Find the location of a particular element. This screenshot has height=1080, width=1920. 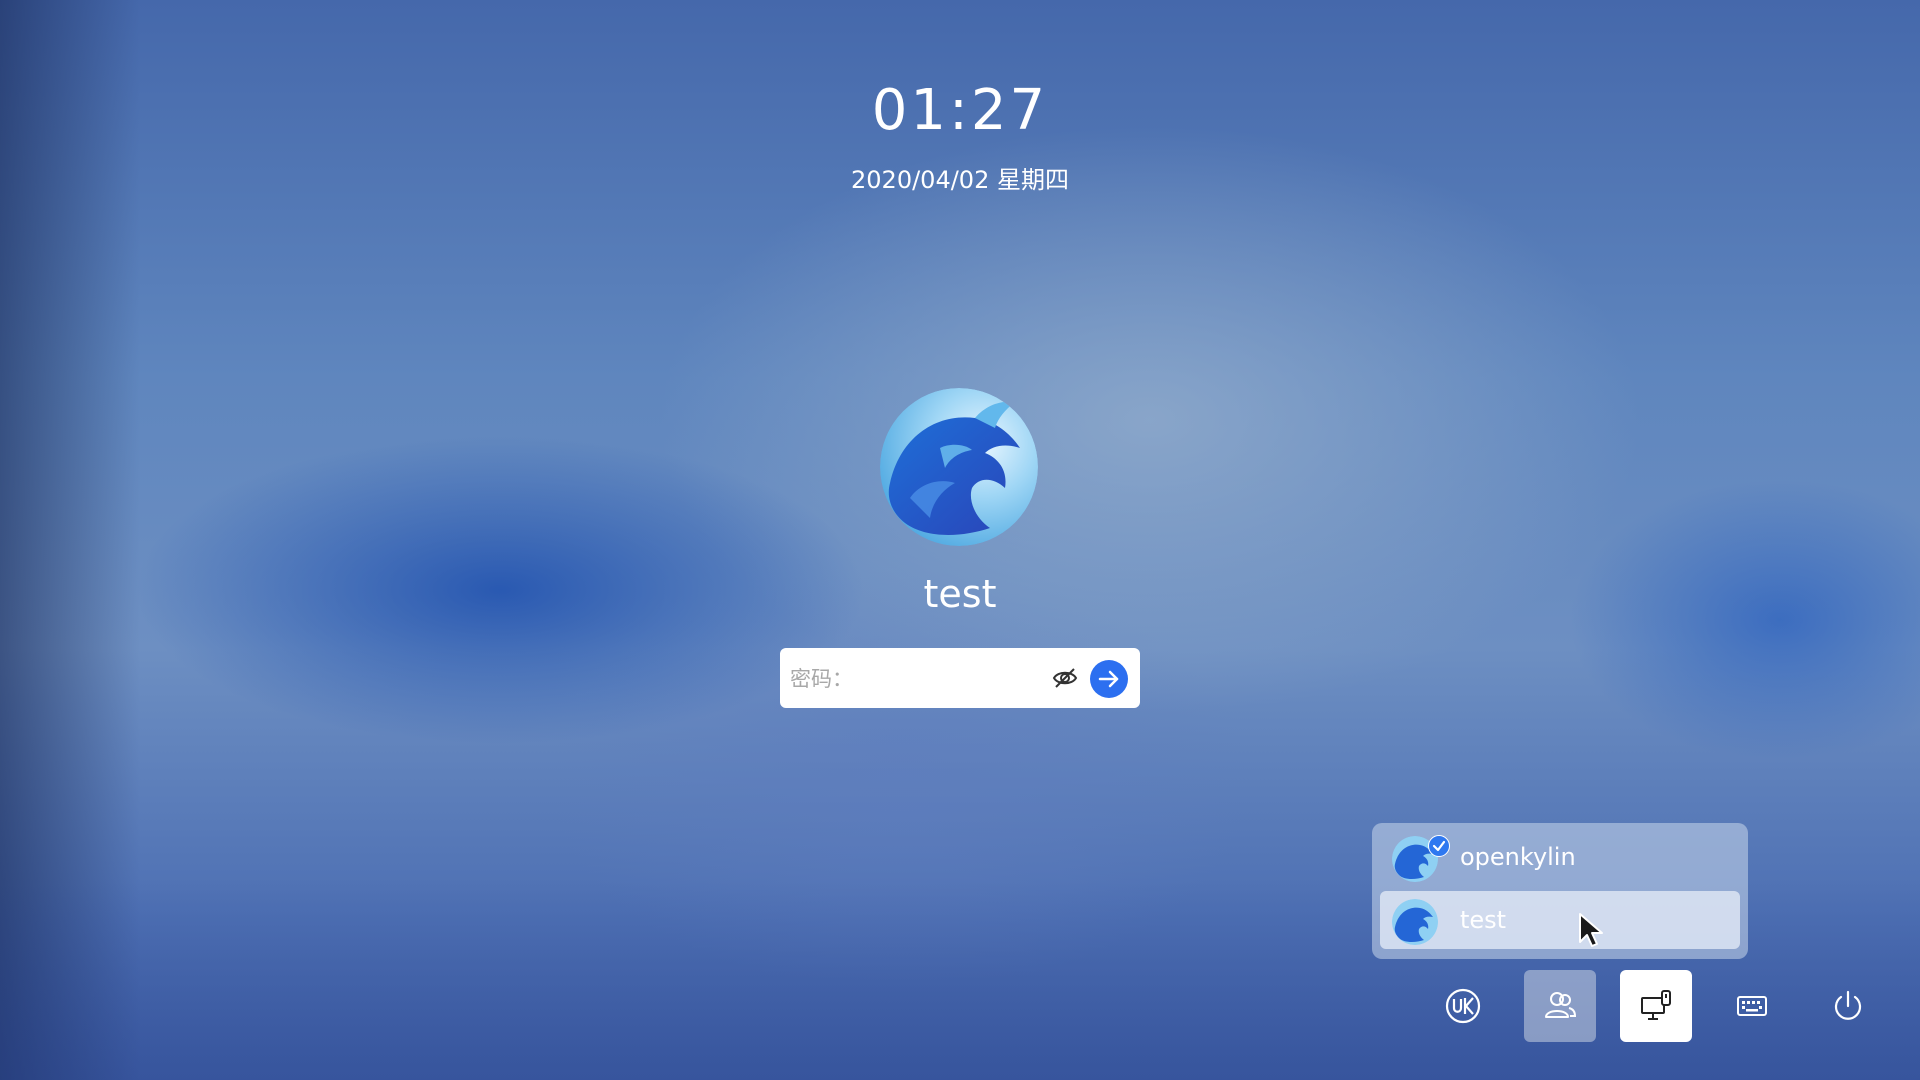

virtual-keyboard-button is located at coordinates (1752, 1006).